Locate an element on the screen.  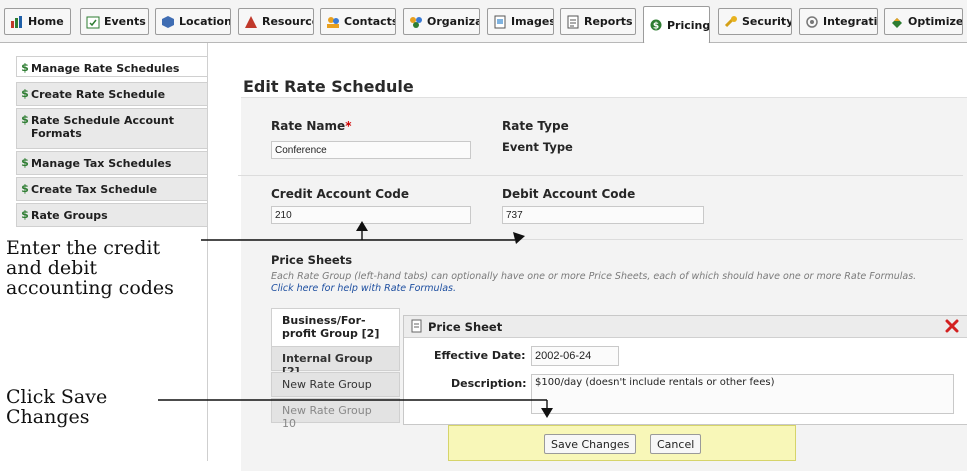
codes-callout-arrow is located at coordinates (363, 232).